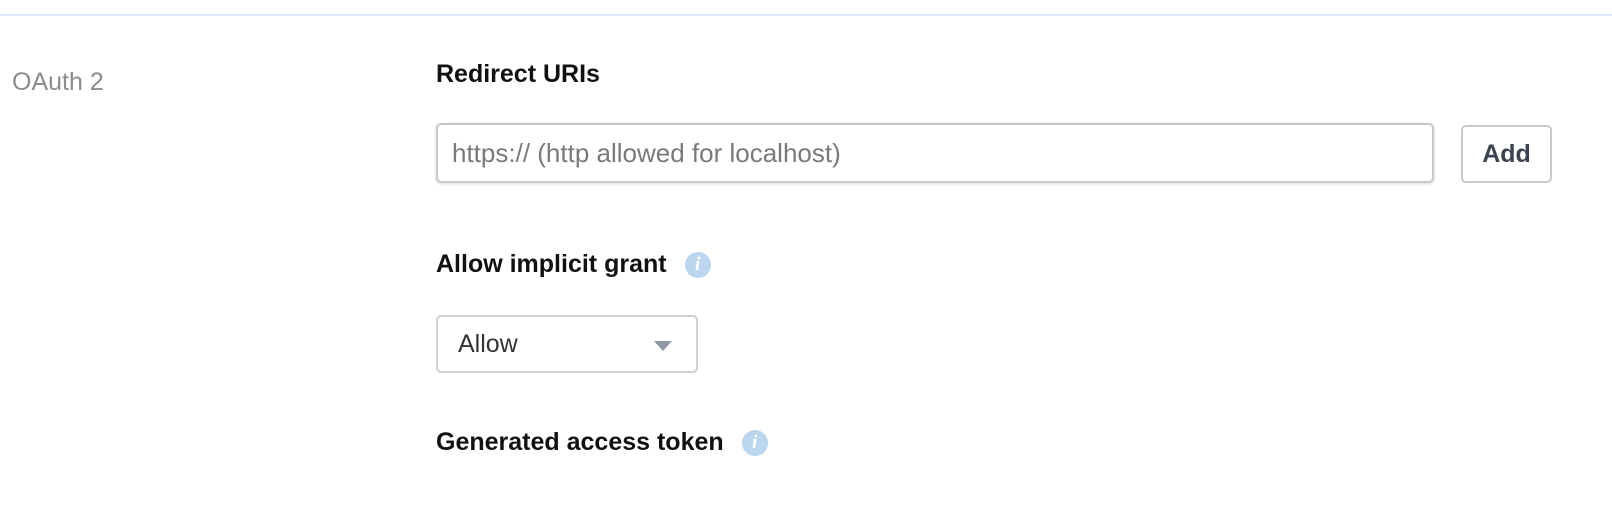 Image resolution: width=1612 pixels, height=508 pixels. What do you see at coordinates (551, 264) in the screenshot?
I see `implicit-grant-label-text: Allow implicit grant` at bounding box center [551, 264].